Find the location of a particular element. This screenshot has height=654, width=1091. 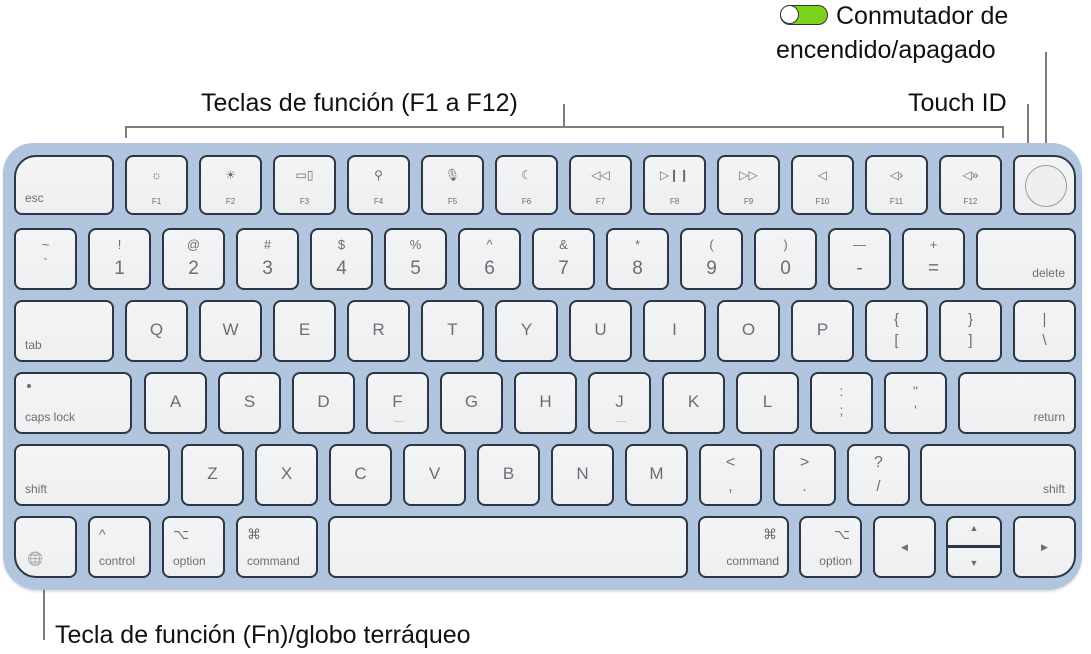

letter-key-w: W is located at coordinates (230, 331).